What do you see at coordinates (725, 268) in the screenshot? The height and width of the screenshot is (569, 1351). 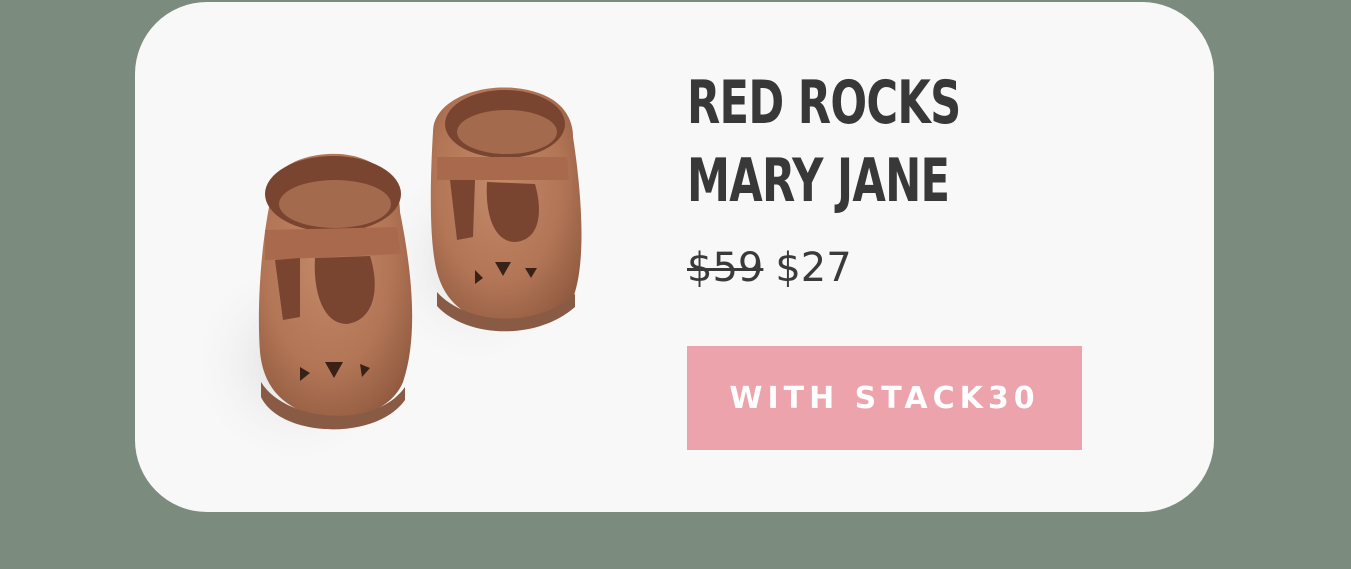 I see `original-price: $59` at bounding box center [725, 268].